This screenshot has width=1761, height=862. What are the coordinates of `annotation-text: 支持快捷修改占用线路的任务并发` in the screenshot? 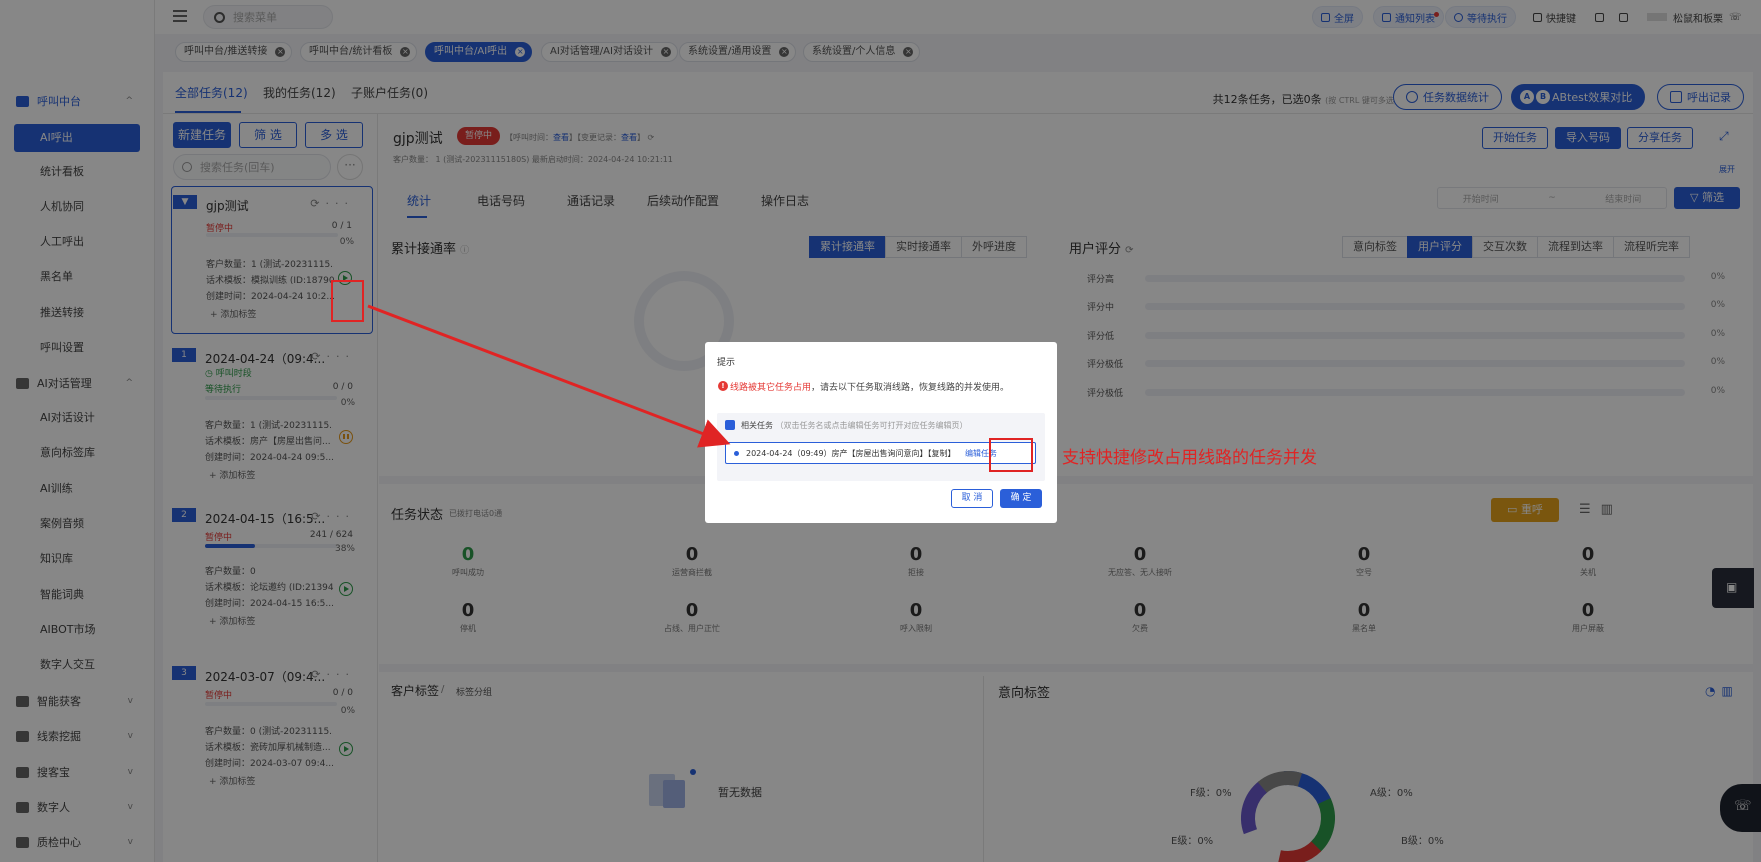 It's located at (1189, 458).